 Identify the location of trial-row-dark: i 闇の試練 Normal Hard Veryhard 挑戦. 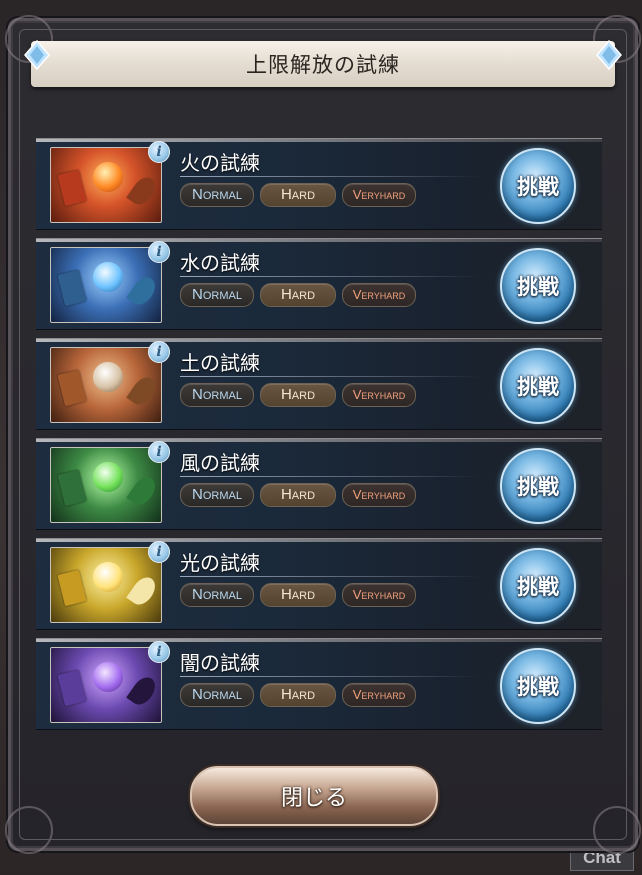
(319, 684).